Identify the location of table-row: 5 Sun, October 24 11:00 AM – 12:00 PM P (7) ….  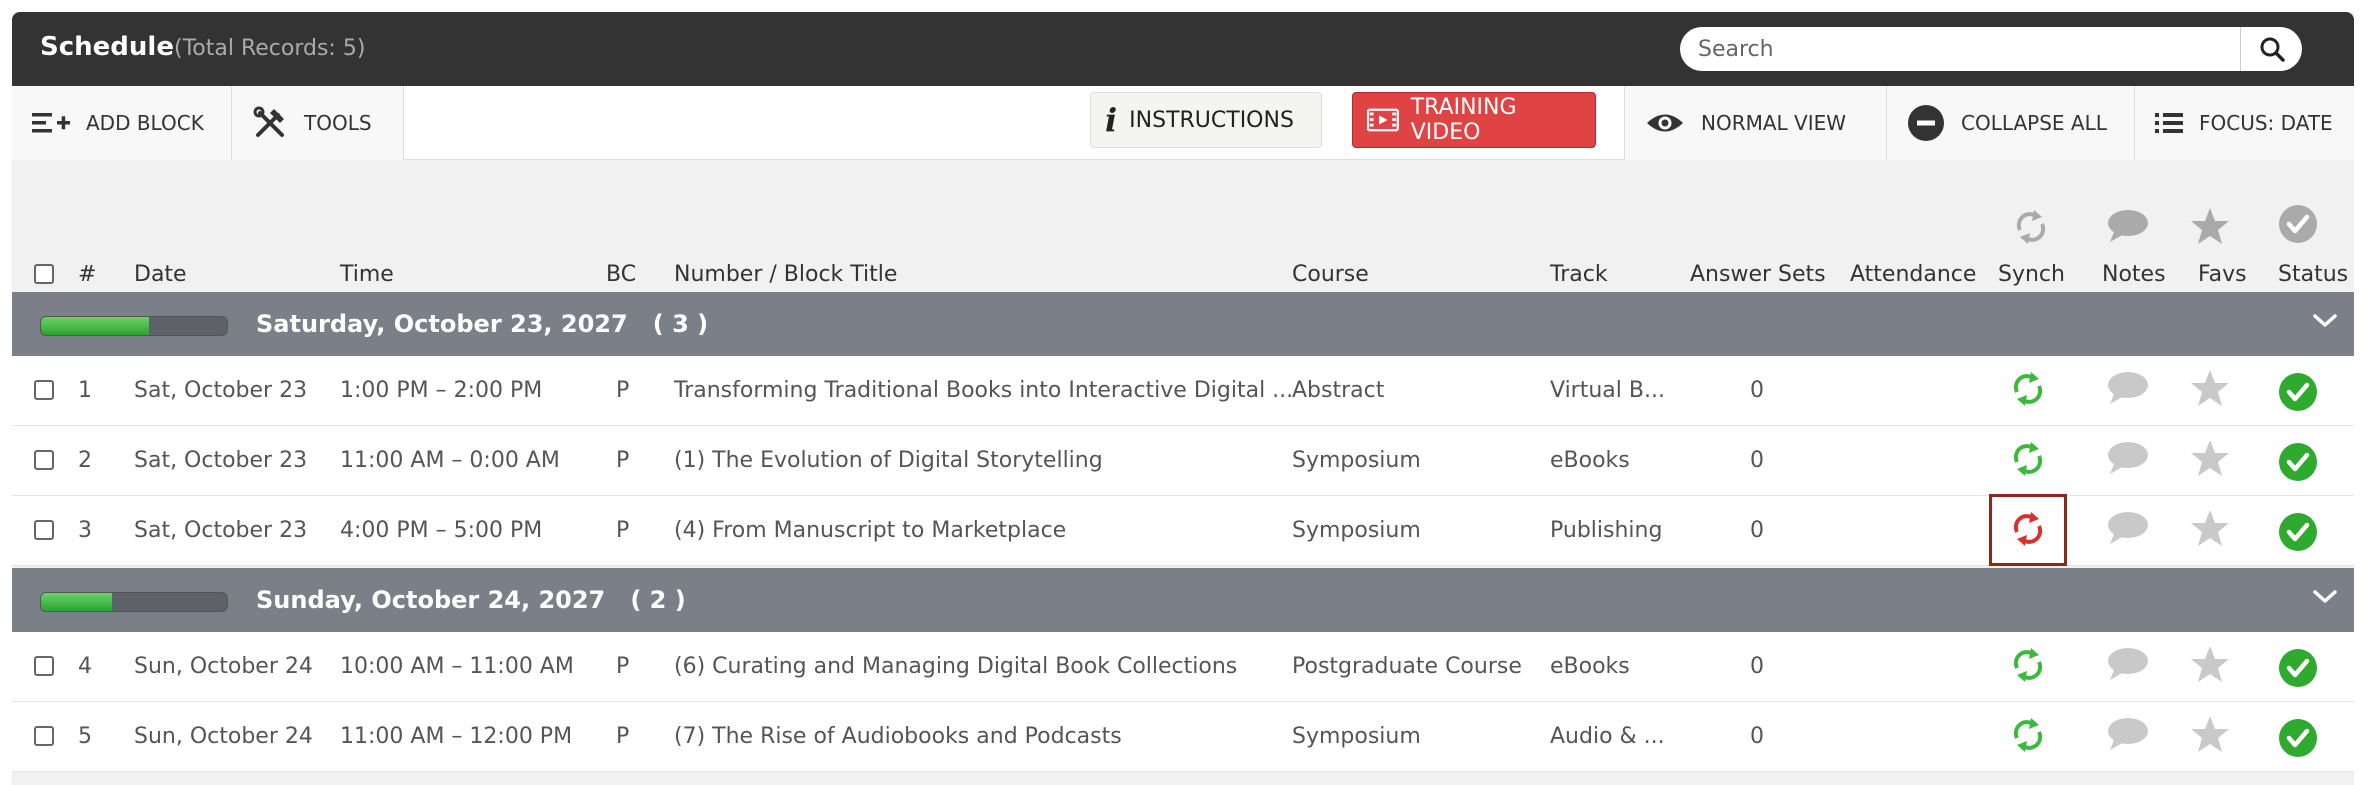
(1183, 737).